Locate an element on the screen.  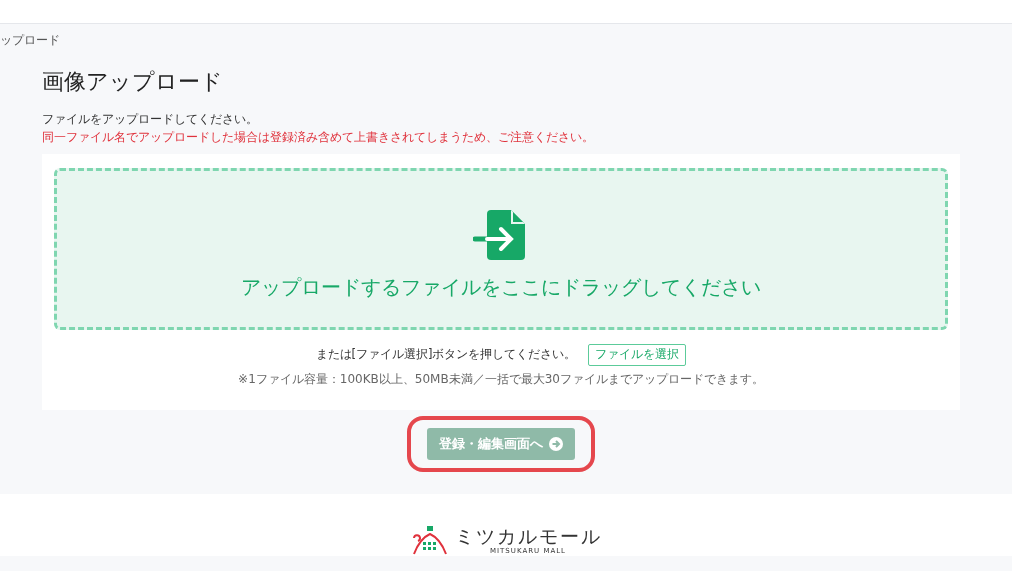
file-limit-note: ※1ファイル容量：100KB以上、50MB未満／一括で最大30ファイルまでアップロードできます。 is located at coordinates (501, 379).